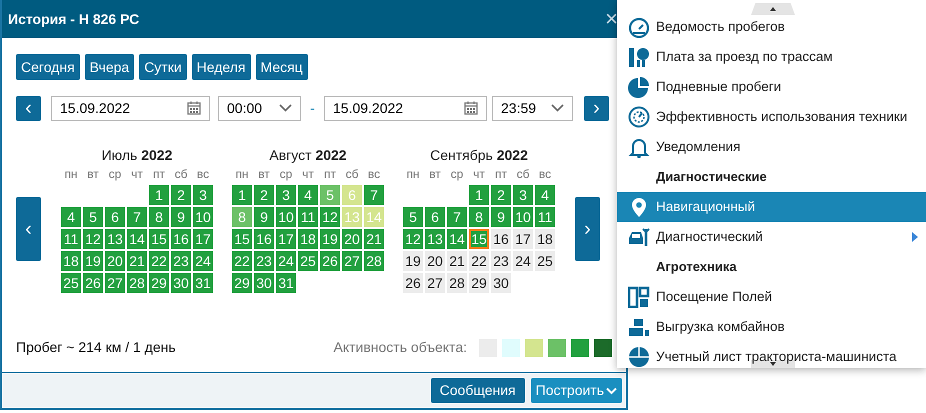  Describe the element at coordinates (477, 390) in the screenshot. I see `messages-button: Сообщения` at that location.